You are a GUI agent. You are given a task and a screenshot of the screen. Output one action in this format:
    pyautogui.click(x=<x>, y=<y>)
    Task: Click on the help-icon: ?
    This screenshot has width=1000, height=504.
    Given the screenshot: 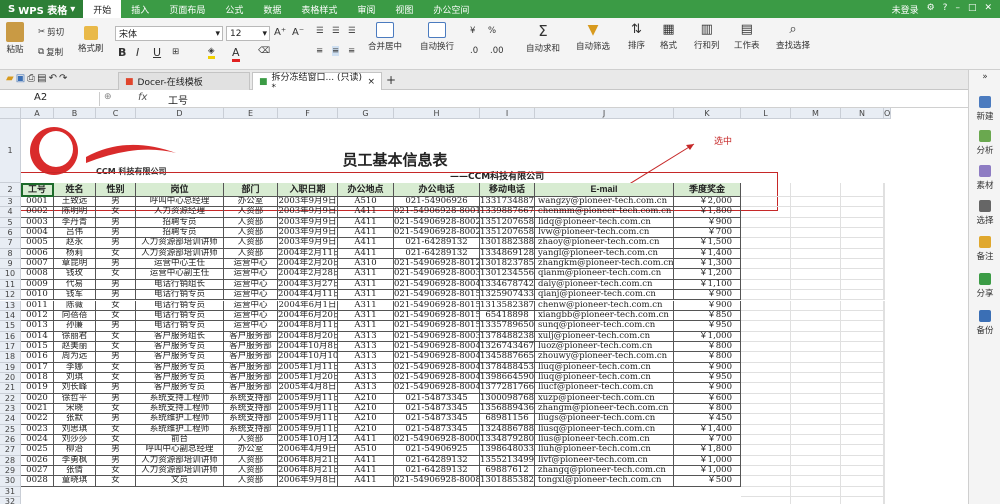 What is the action you would take?
    pyautogui.click(x=945, y=9)
    